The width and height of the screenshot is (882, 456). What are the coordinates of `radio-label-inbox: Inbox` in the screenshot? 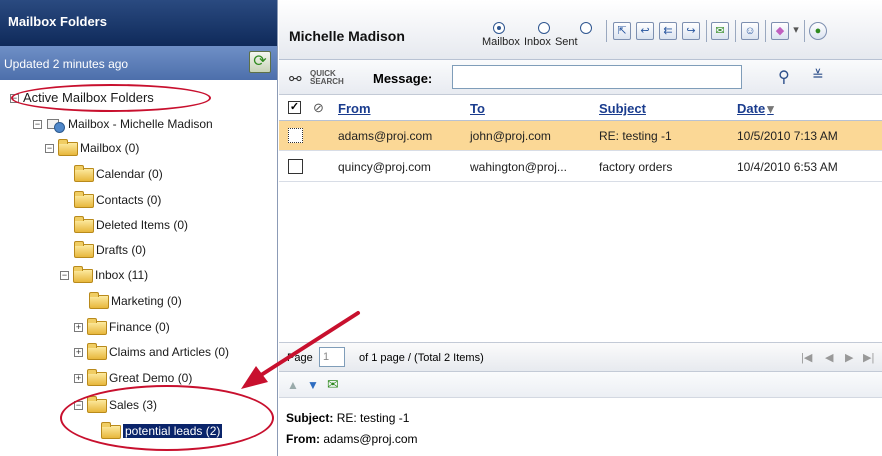 It's located at (537, 42).